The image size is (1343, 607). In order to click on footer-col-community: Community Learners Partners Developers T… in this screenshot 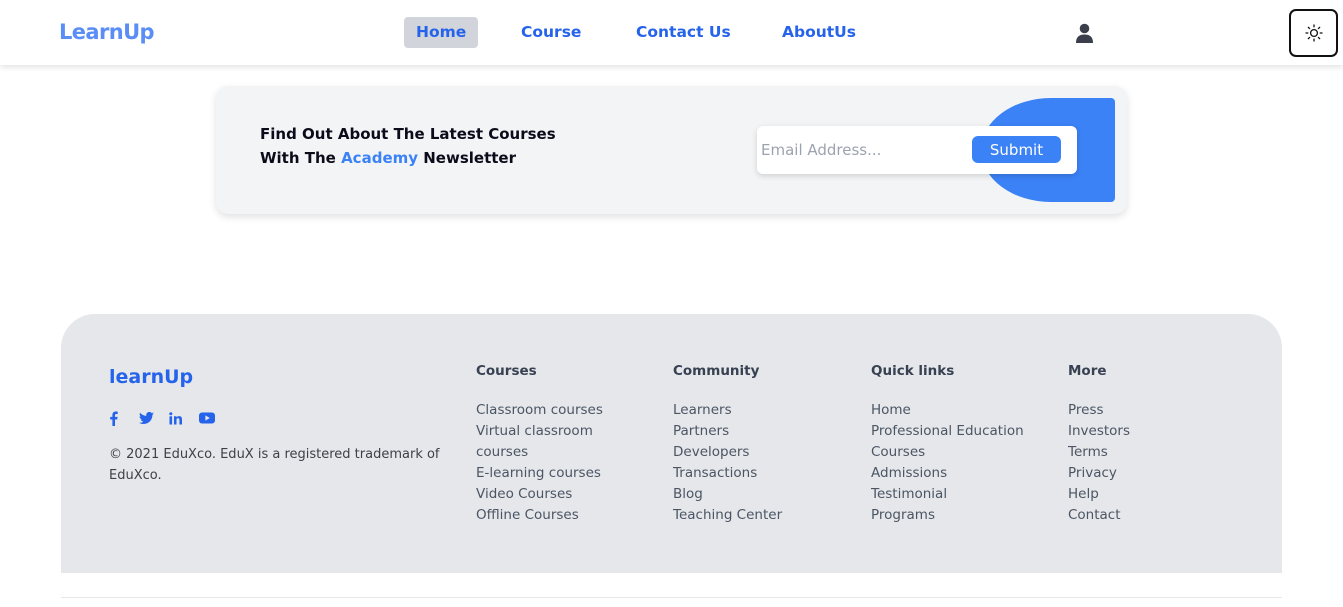, I will do `click(763, 444)`.